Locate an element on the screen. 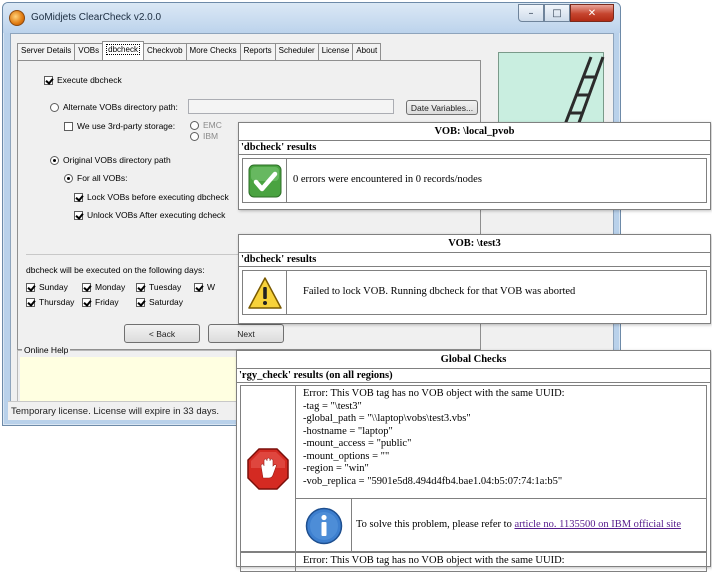 Image resolution: width=712 pixels, height=572 pixels. warning-icon is located at coordinates (264, 292).